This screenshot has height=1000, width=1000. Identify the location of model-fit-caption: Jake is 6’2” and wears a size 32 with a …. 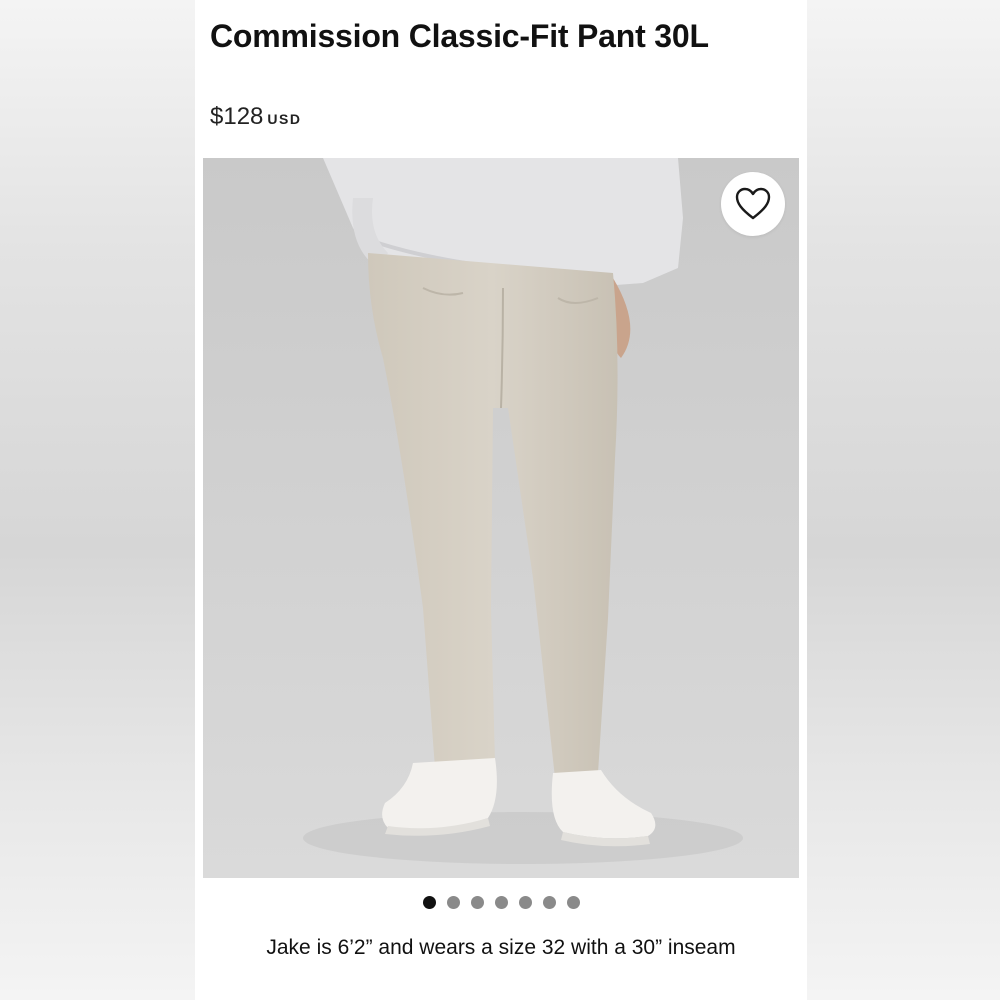
(501, 947).